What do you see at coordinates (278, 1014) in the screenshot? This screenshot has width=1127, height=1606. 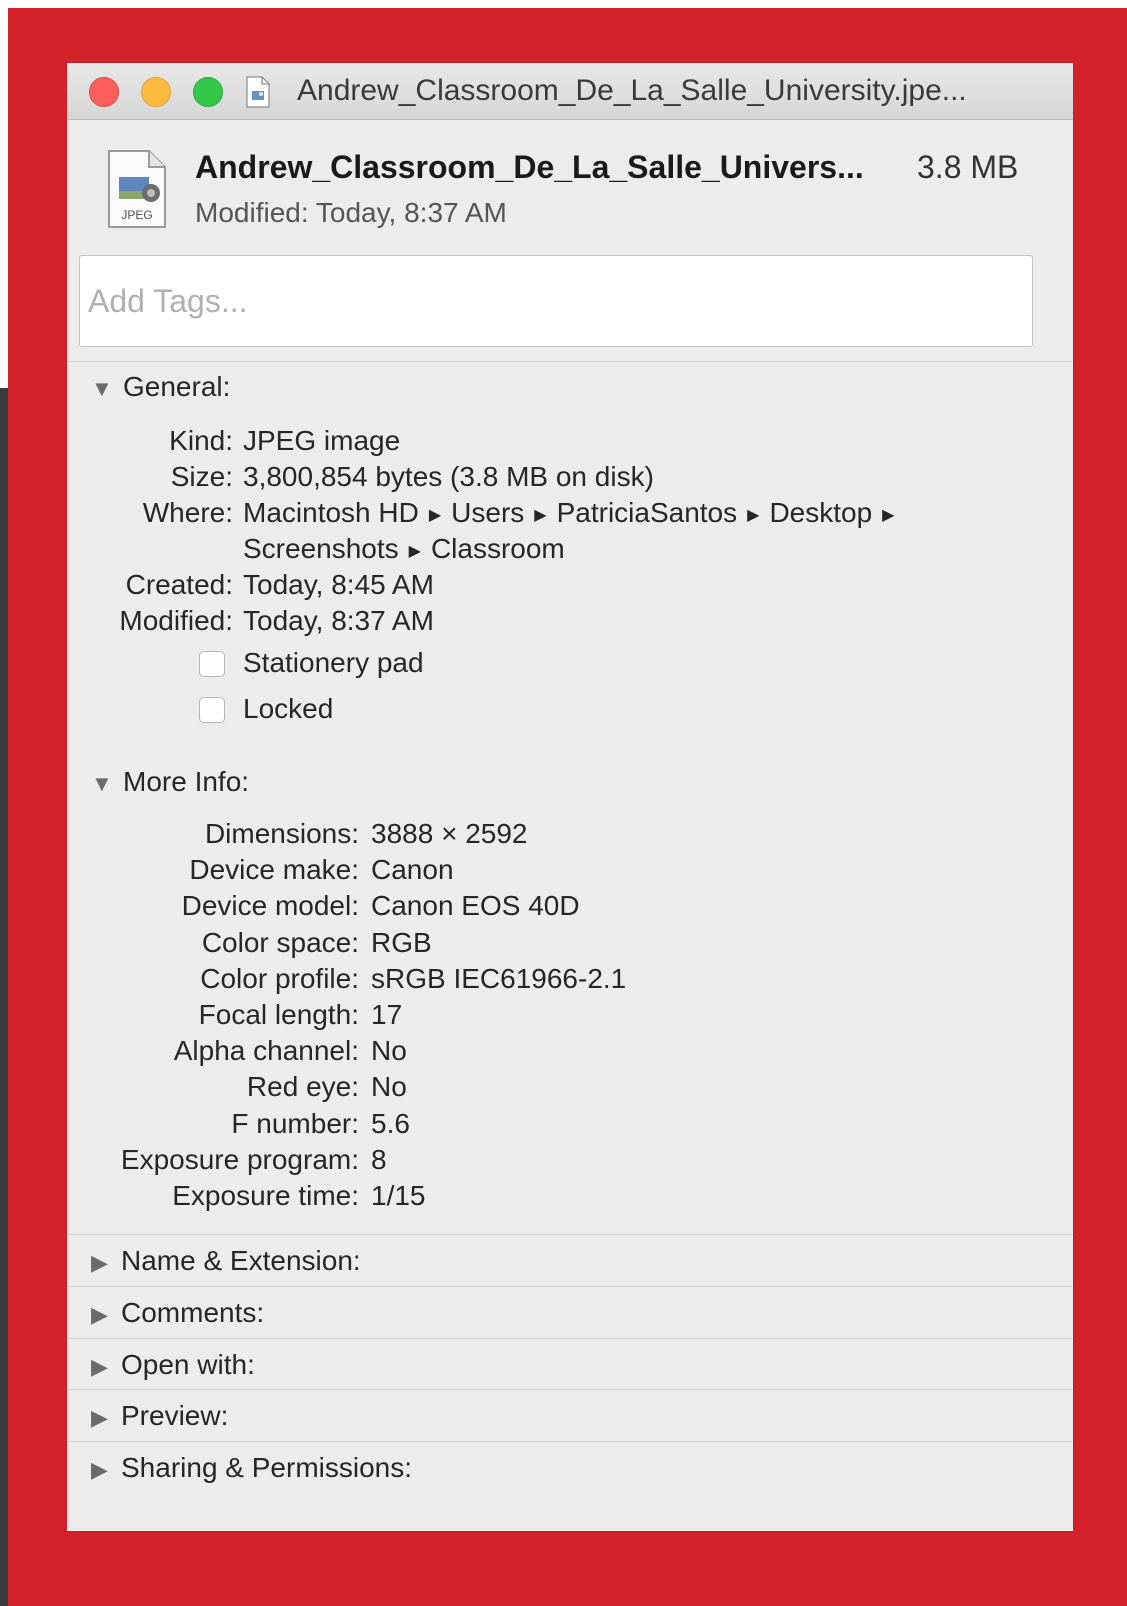 I see `more-info-label: Focal length:` at bounding box center [278, 1014].